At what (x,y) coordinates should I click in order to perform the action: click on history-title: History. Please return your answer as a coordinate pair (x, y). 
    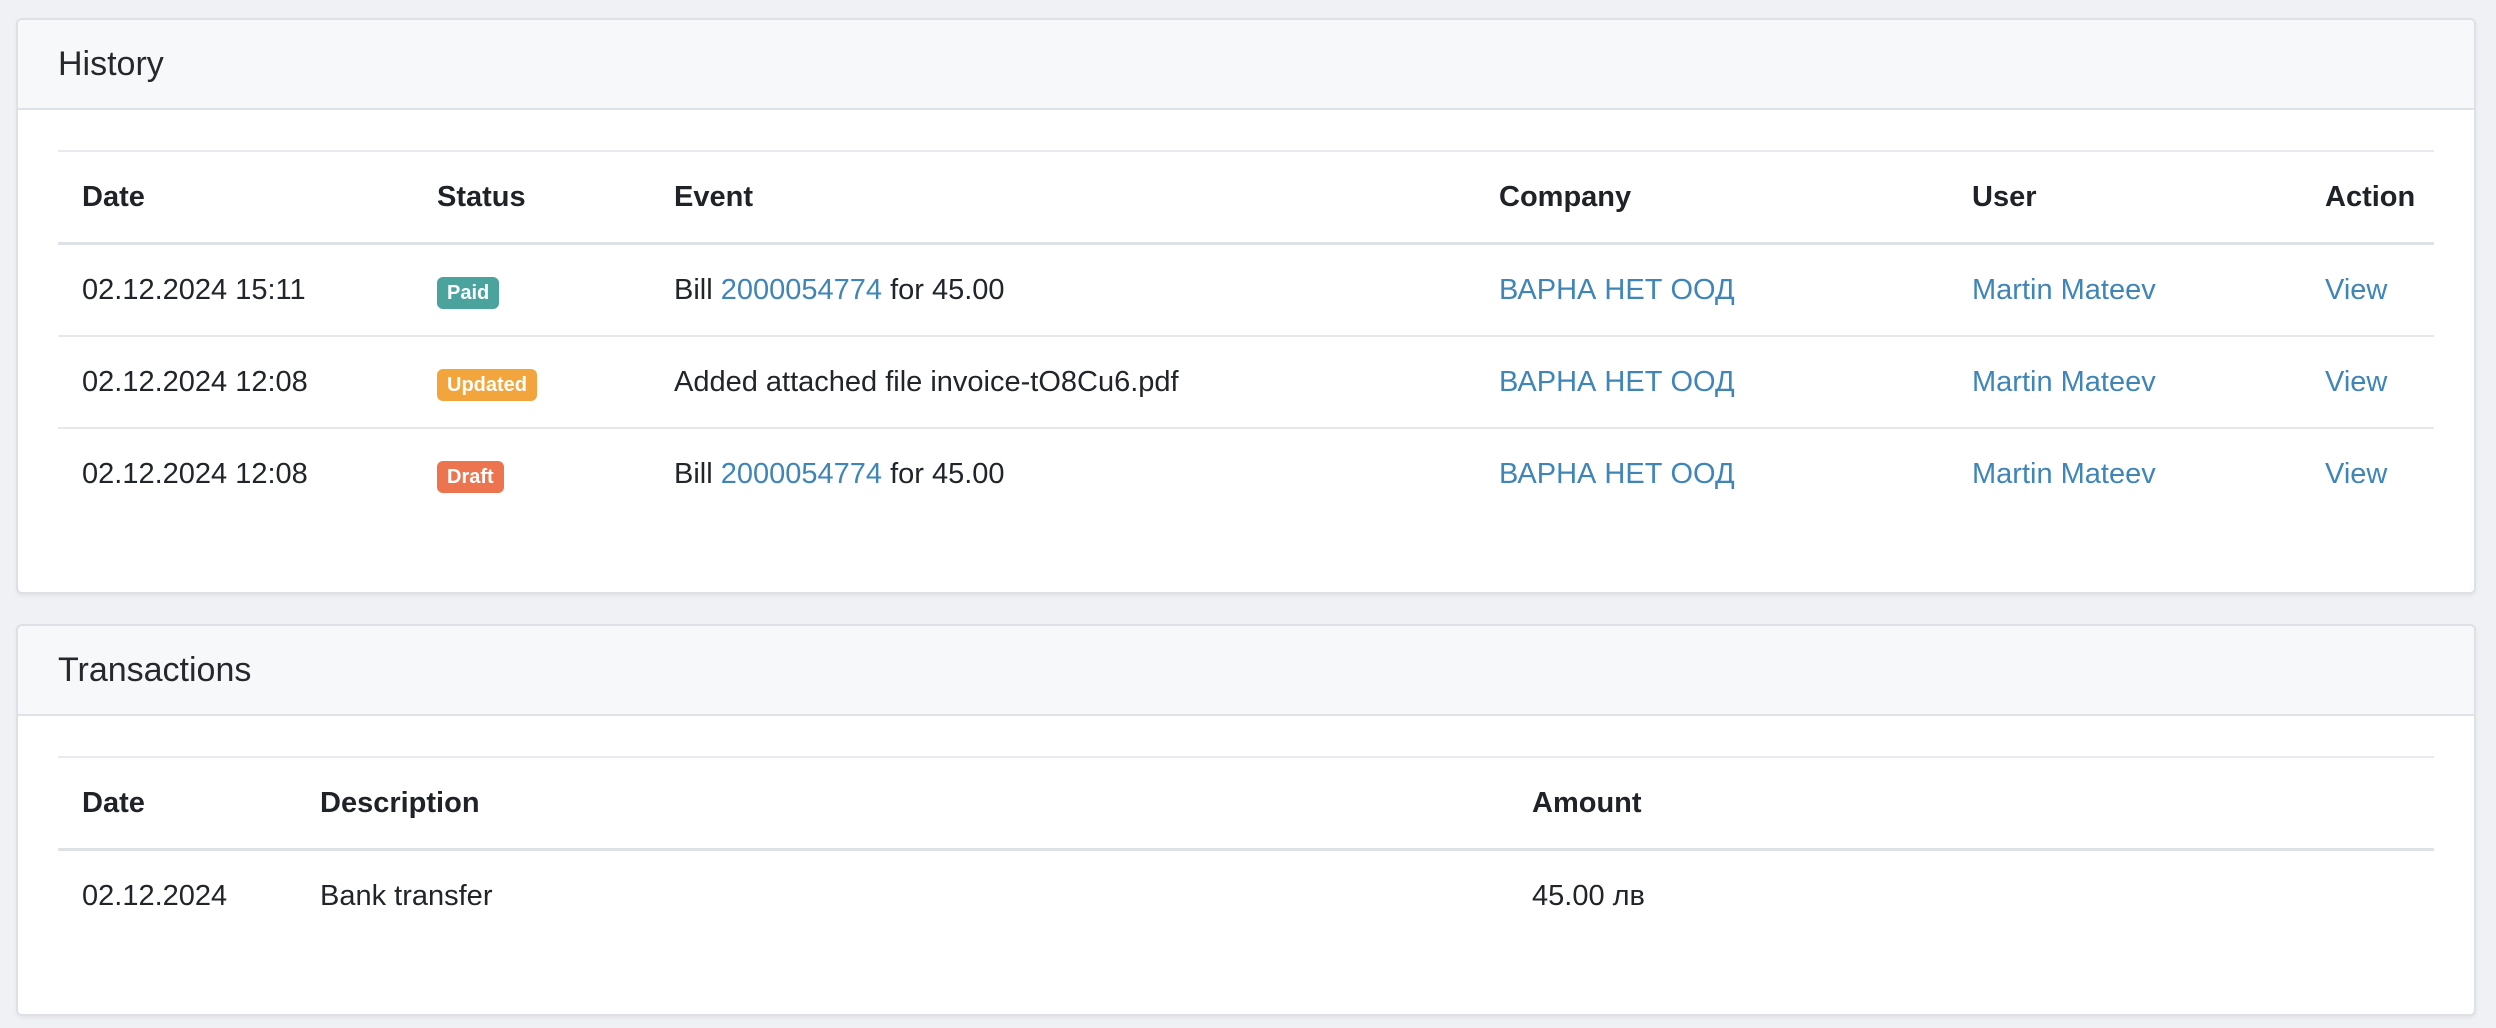
    Looking at the image, I should click on (111, 63).